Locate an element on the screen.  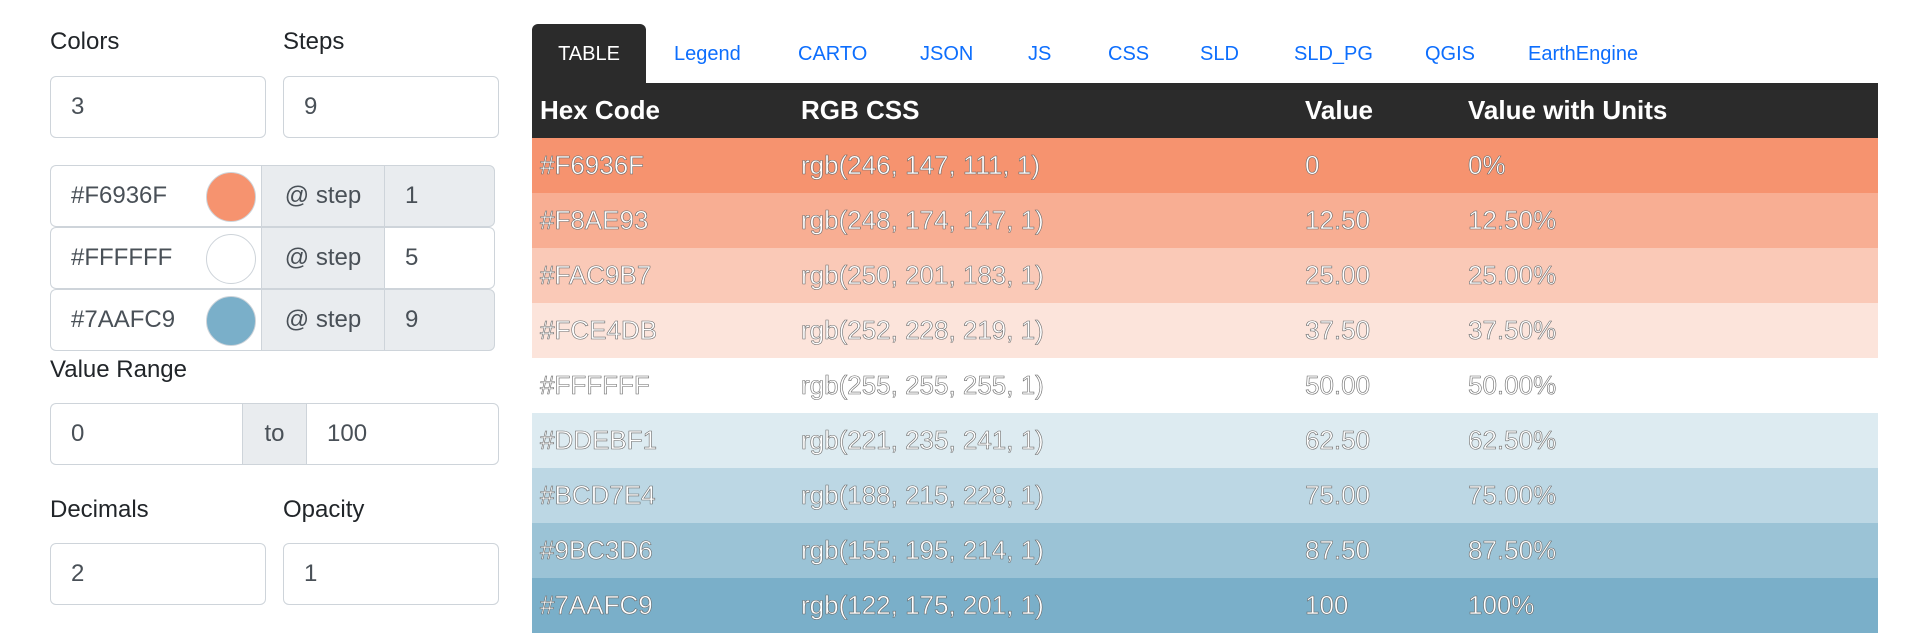
value-cell: 75.00 is located at coordinates (1338, 495).